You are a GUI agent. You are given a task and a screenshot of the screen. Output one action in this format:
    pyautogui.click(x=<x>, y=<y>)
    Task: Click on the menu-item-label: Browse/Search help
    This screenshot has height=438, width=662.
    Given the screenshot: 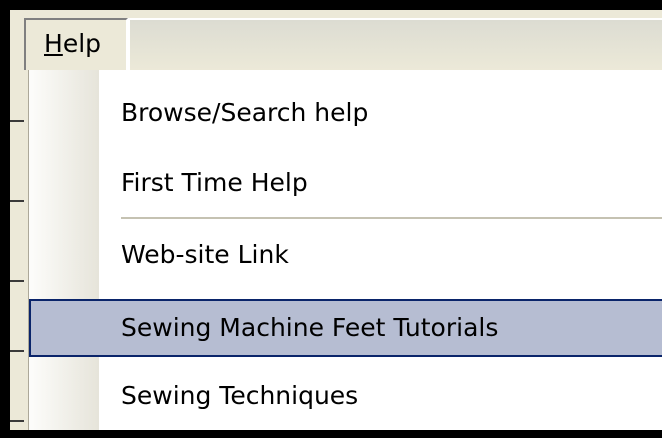 What is the action you would take?
    pyautogui.click(x=245, y=112)
    